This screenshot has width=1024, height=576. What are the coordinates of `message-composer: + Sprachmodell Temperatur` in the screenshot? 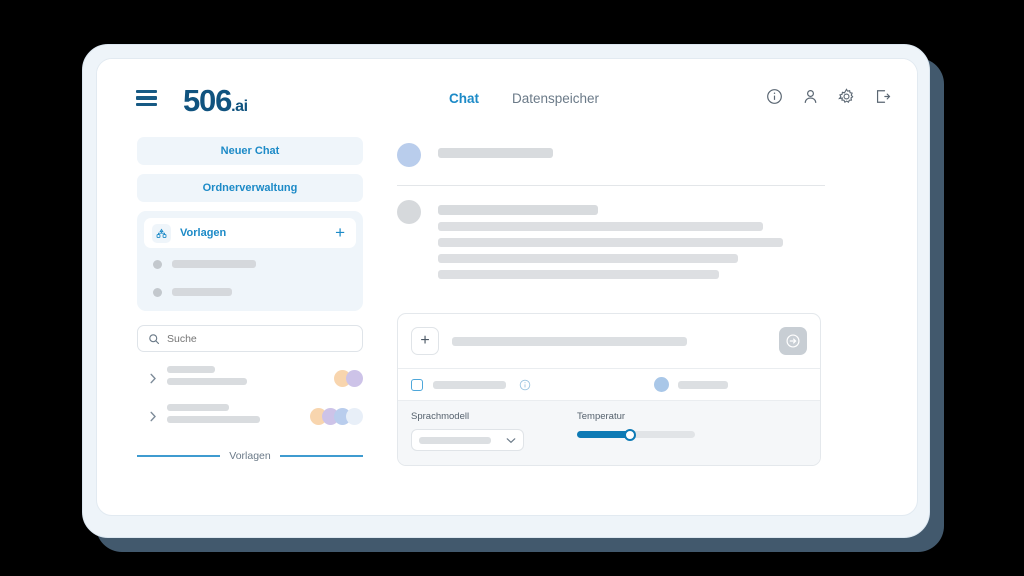 It's located at (609, 389).